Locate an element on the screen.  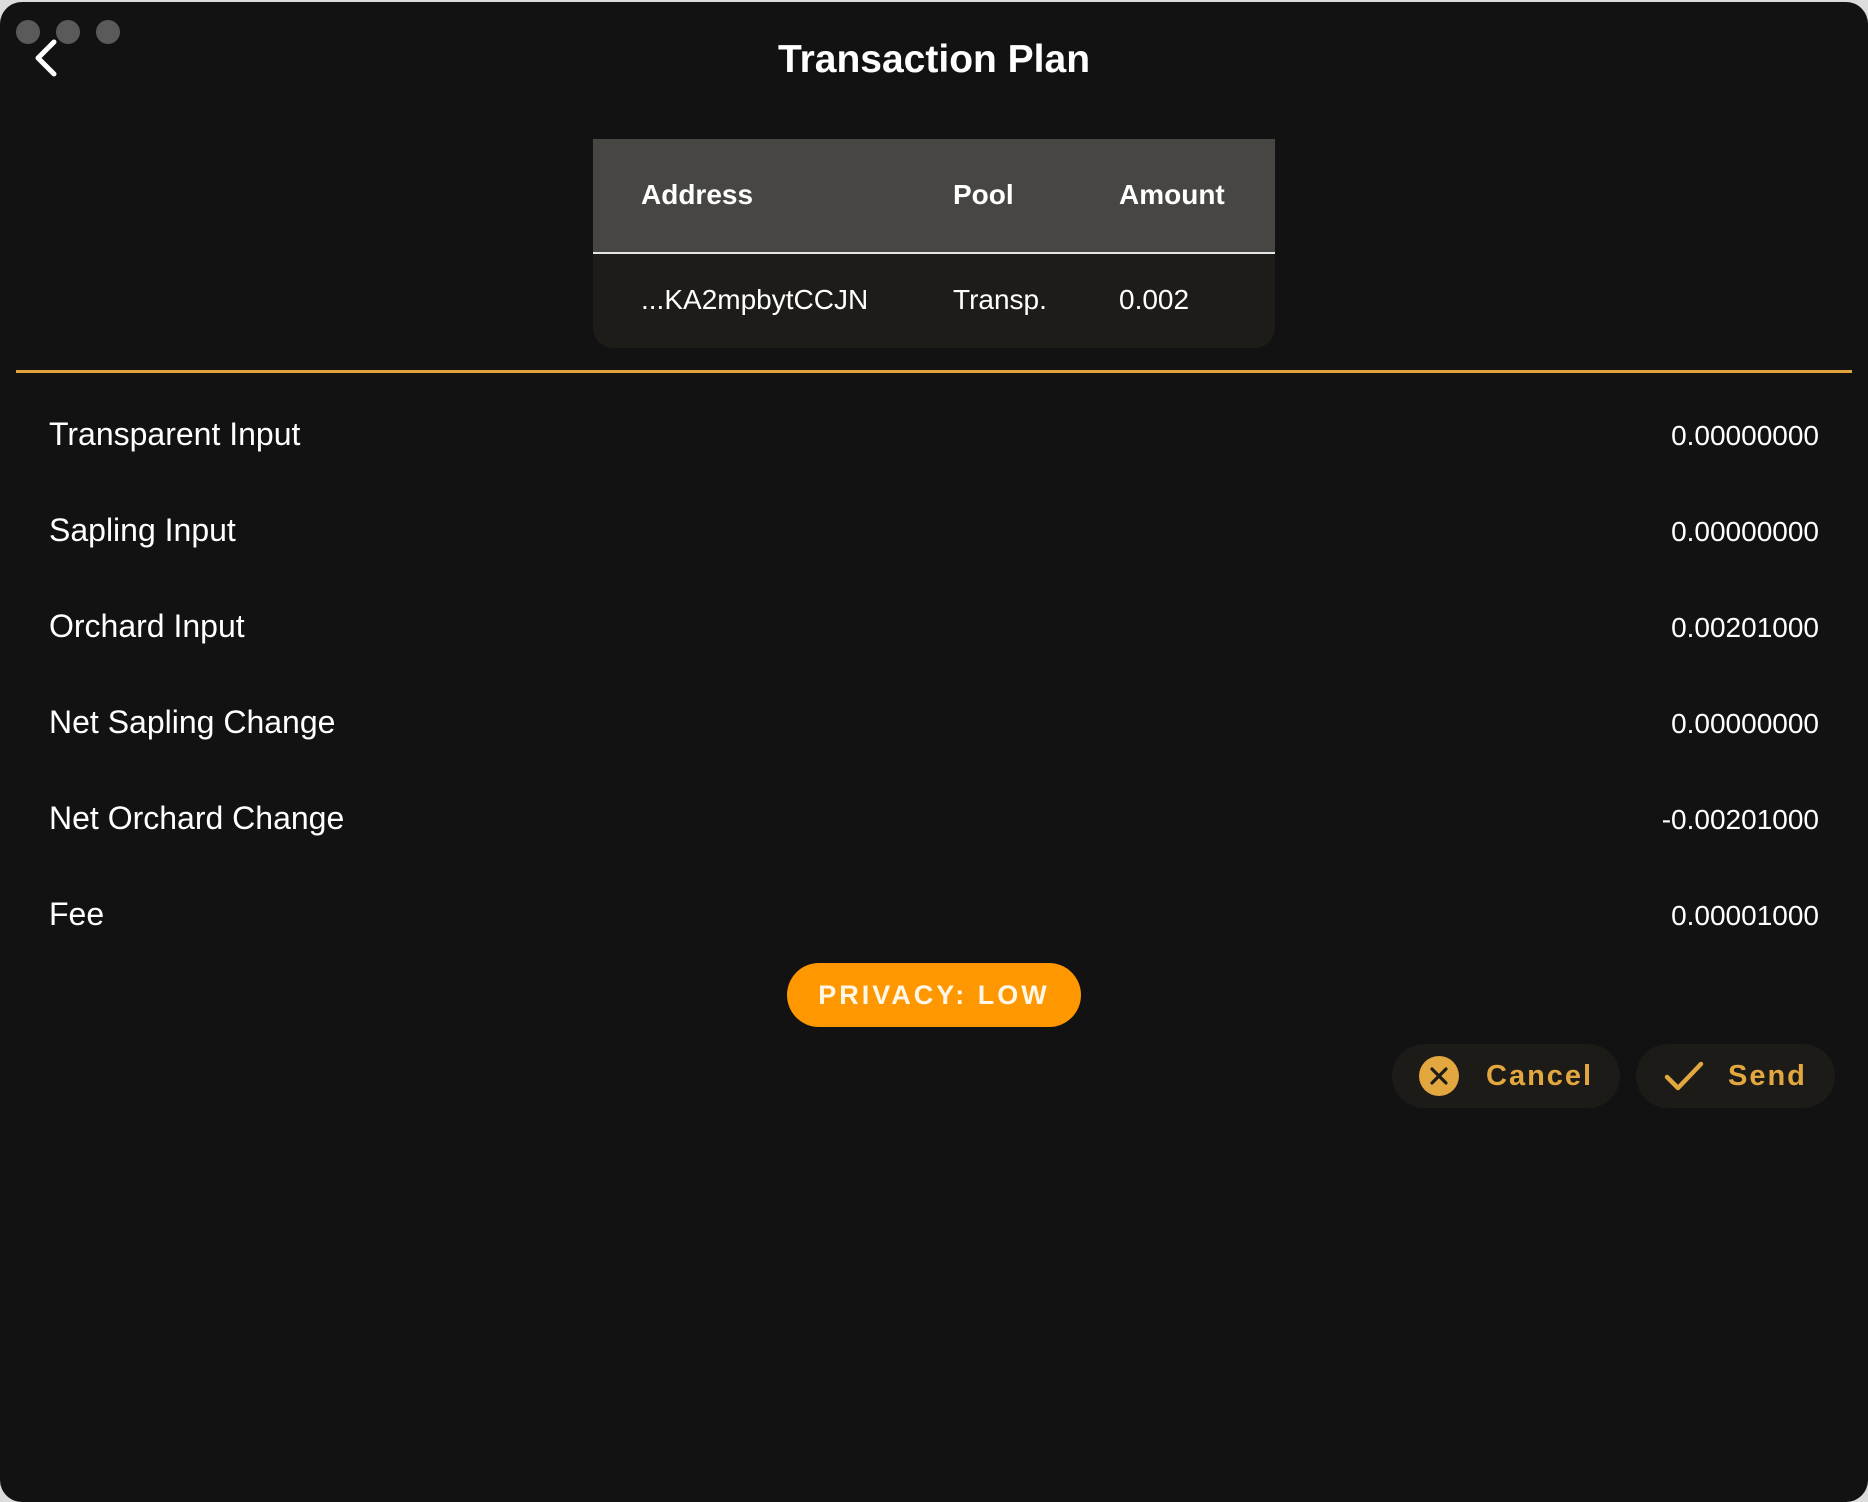
cancel-button-label: Cancel is located at coordinates (1540, 1075).